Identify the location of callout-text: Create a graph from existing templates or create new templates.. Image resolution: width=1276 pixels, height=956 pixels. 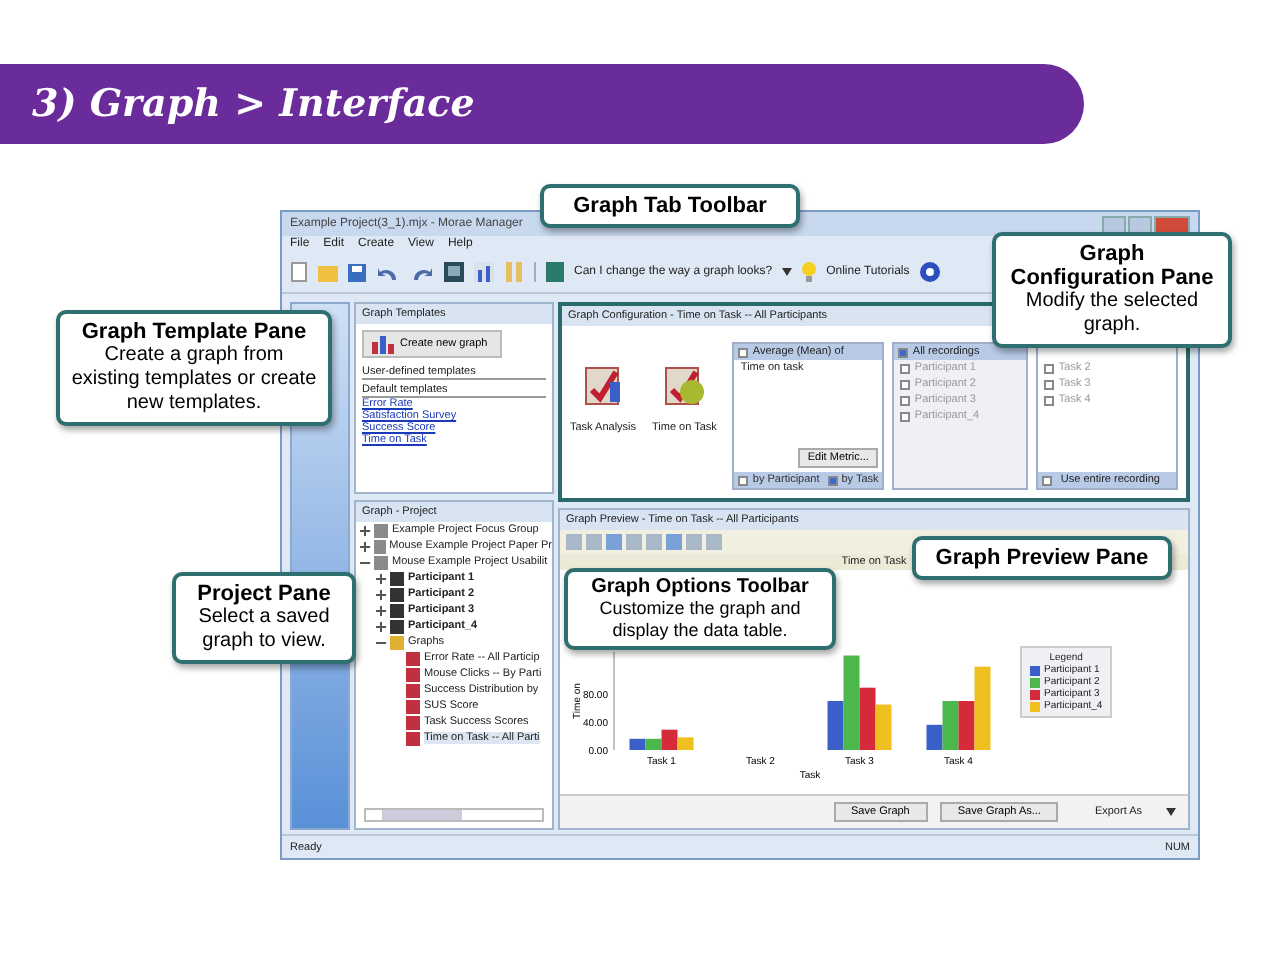
(194, 380).